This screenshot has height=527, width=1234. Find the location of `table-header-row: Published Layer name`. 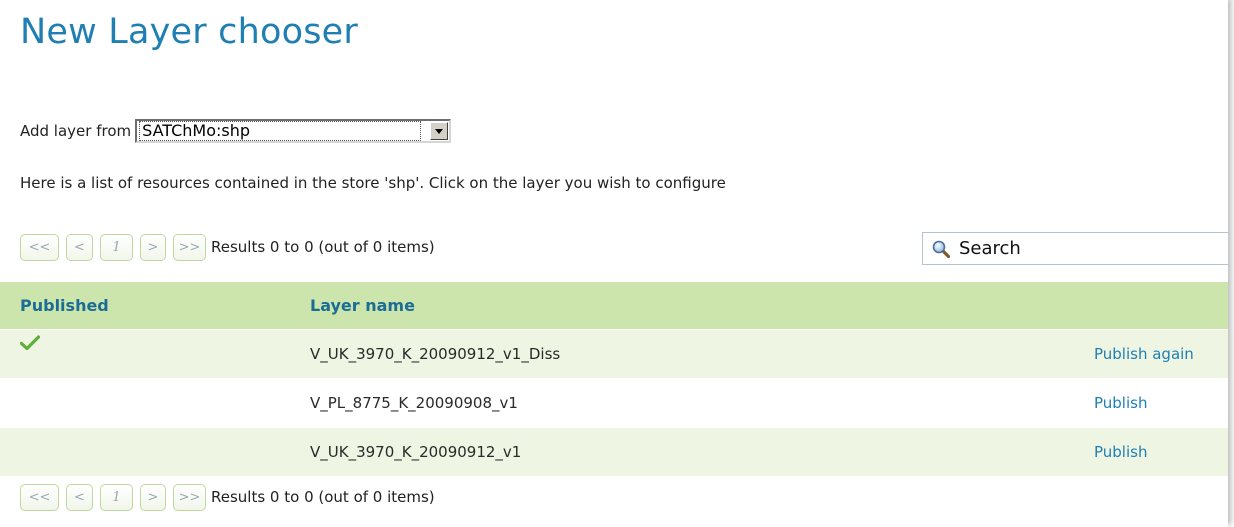

table-header-row: Published Layer name is located at coordinates (614, 306).